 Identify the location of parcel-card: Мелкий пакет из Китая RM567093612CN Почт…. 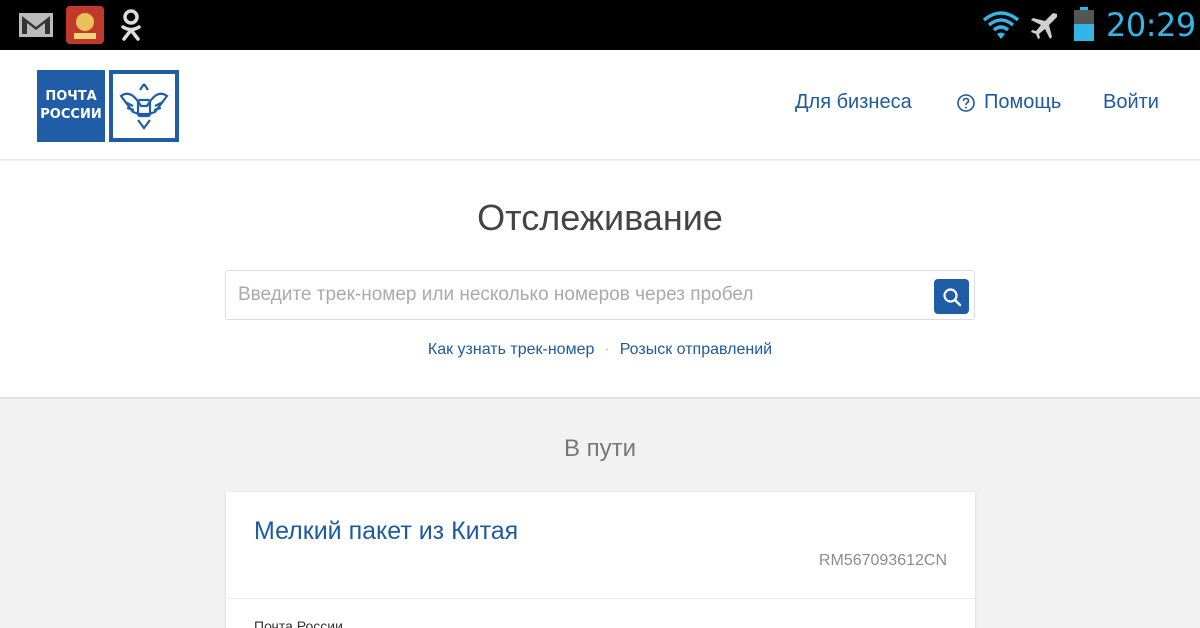
(600, 560).